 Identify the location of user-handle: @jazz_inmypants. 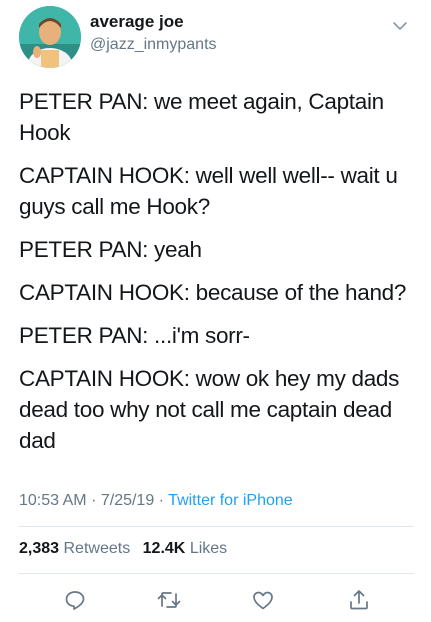
(153, 45).